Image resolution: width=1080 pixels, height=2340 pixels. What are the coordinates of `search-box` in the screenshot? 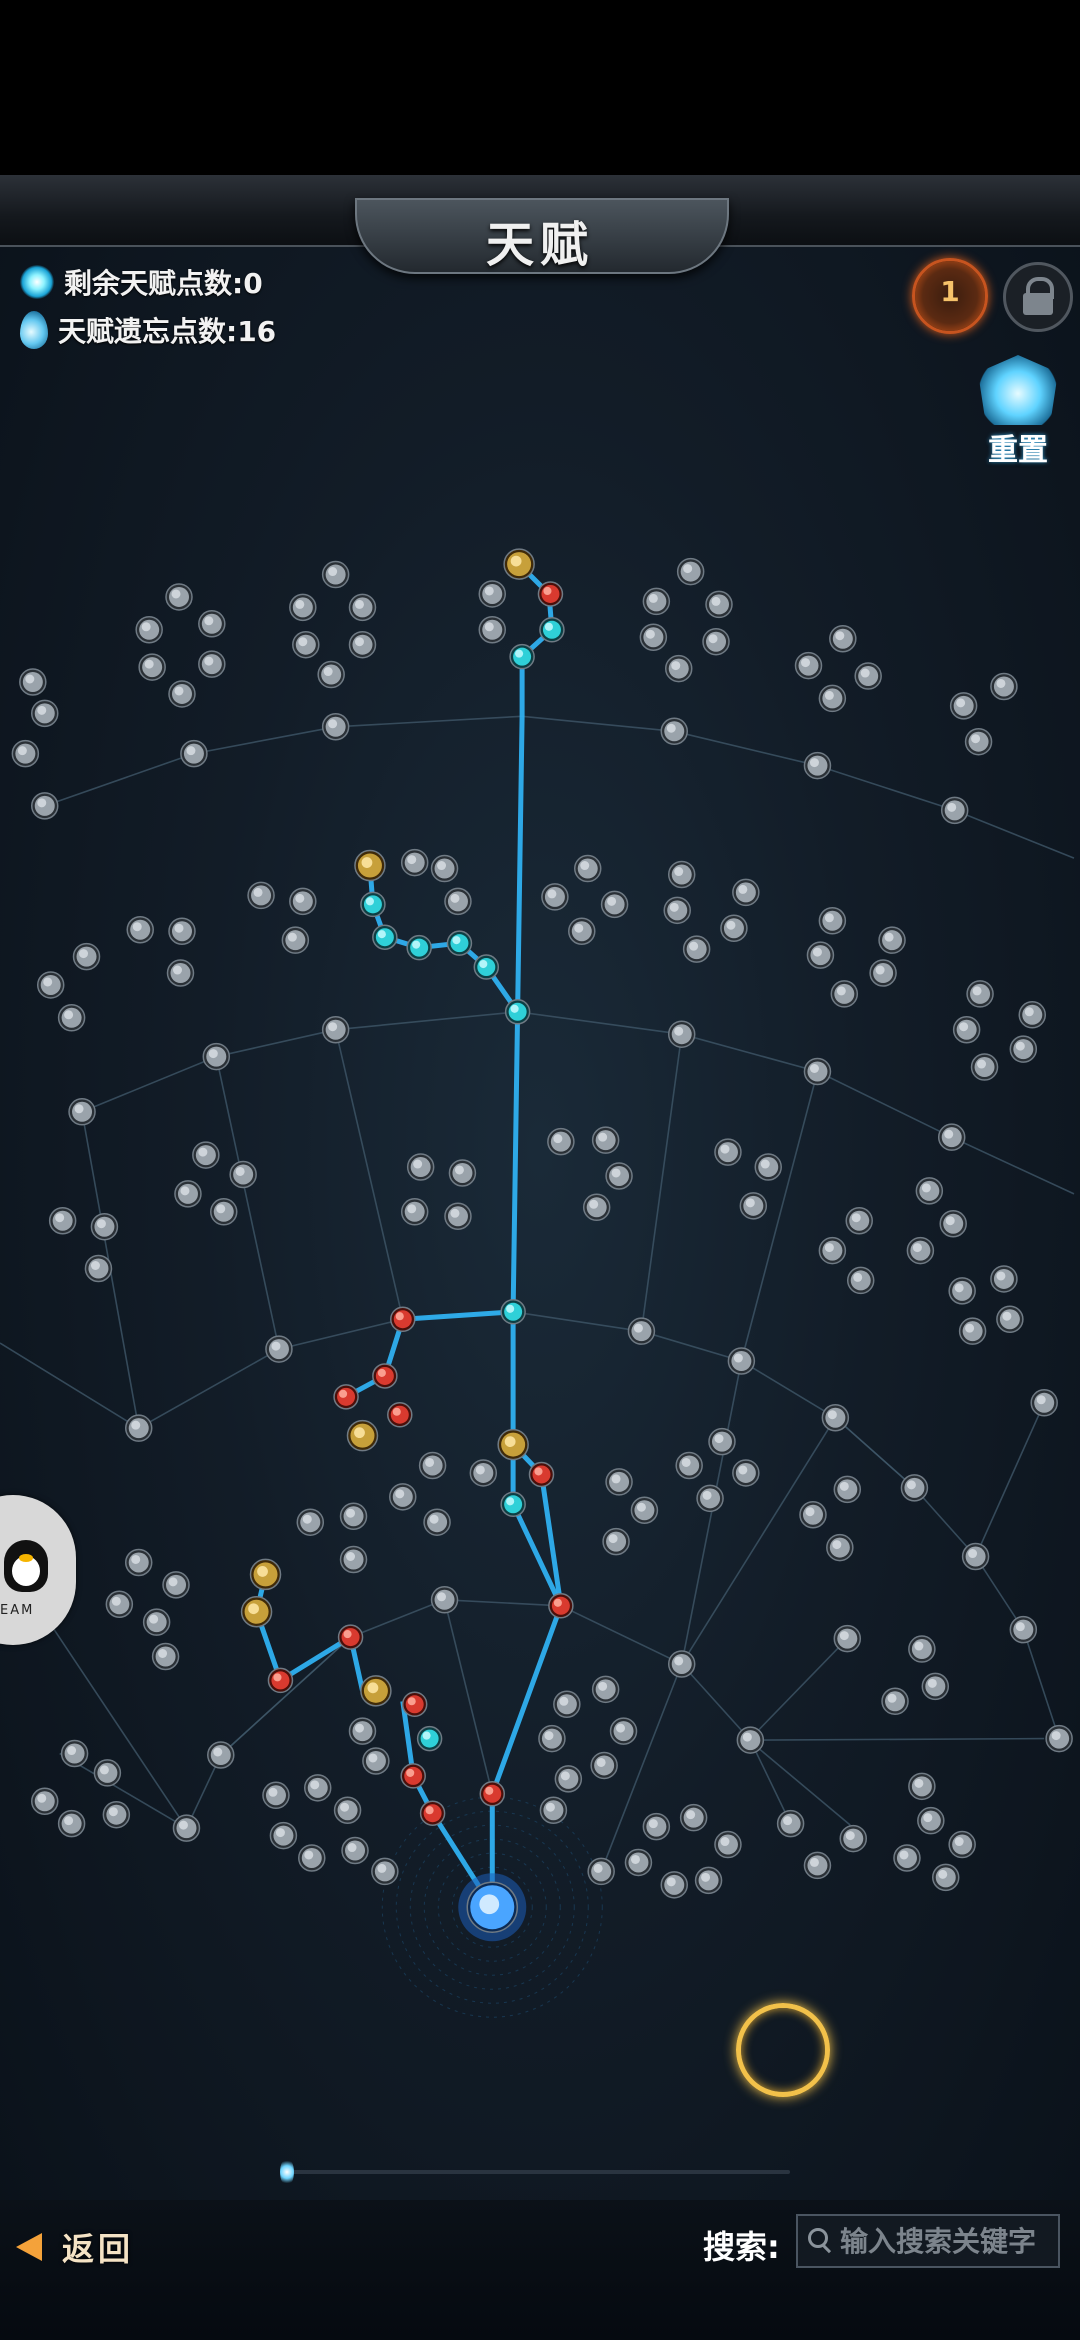 It's located at (928, 2241).